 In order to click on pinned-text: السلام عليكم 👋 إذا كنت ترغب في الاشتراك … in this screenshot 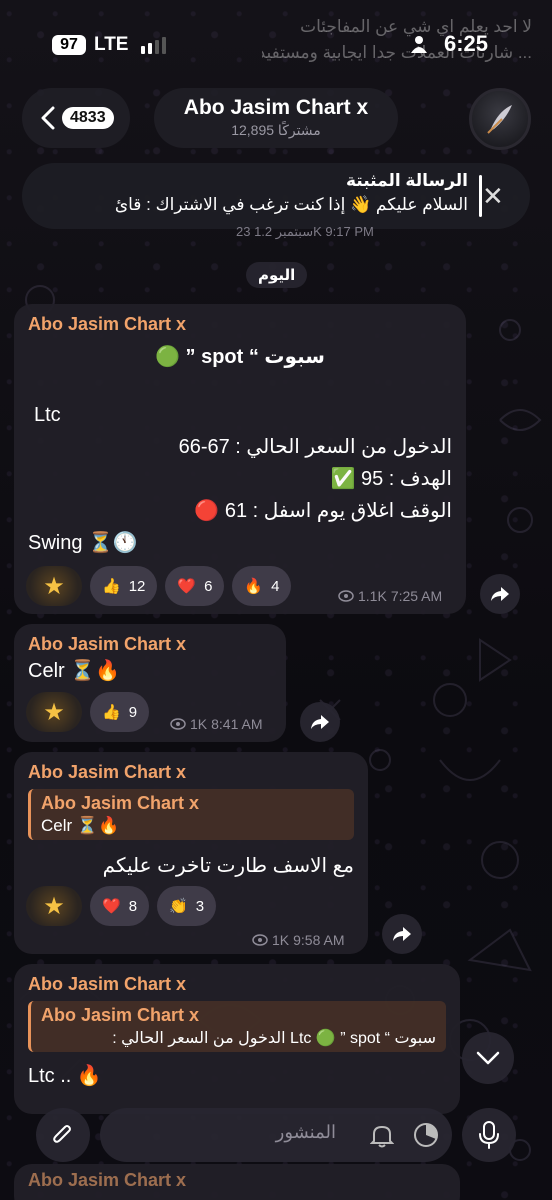, I will do `click(291, 204)`.